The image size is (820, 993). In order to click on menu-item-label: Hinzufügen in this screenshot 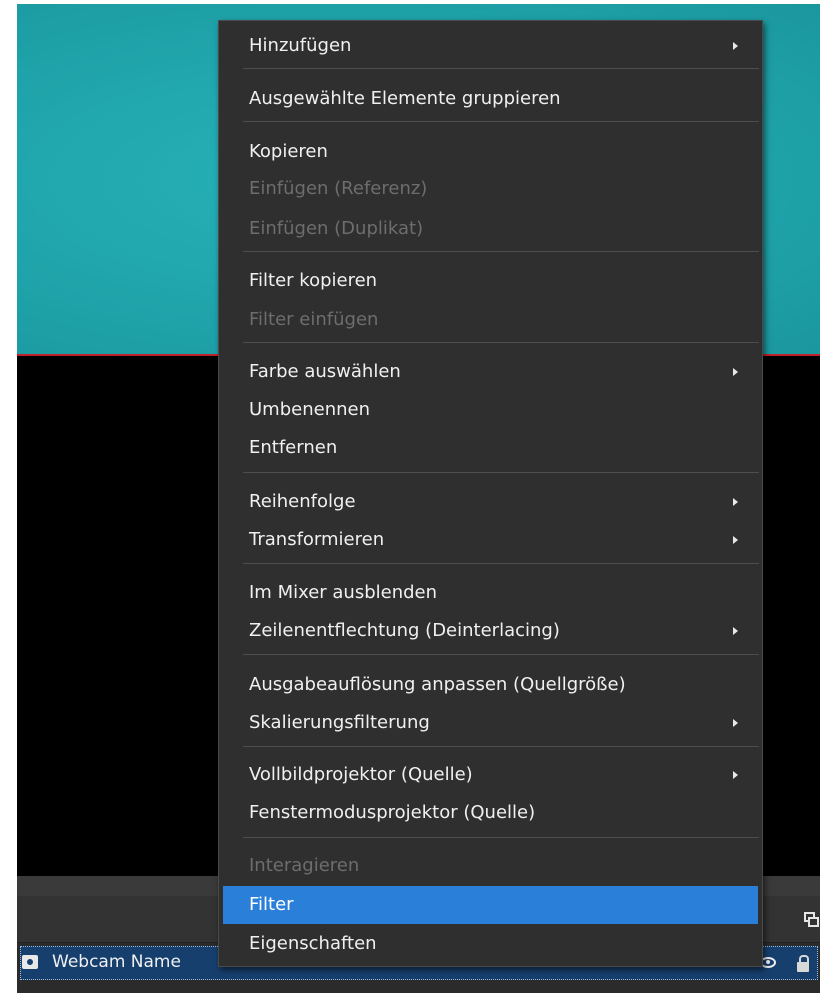, I will do `click(300, 45)`.